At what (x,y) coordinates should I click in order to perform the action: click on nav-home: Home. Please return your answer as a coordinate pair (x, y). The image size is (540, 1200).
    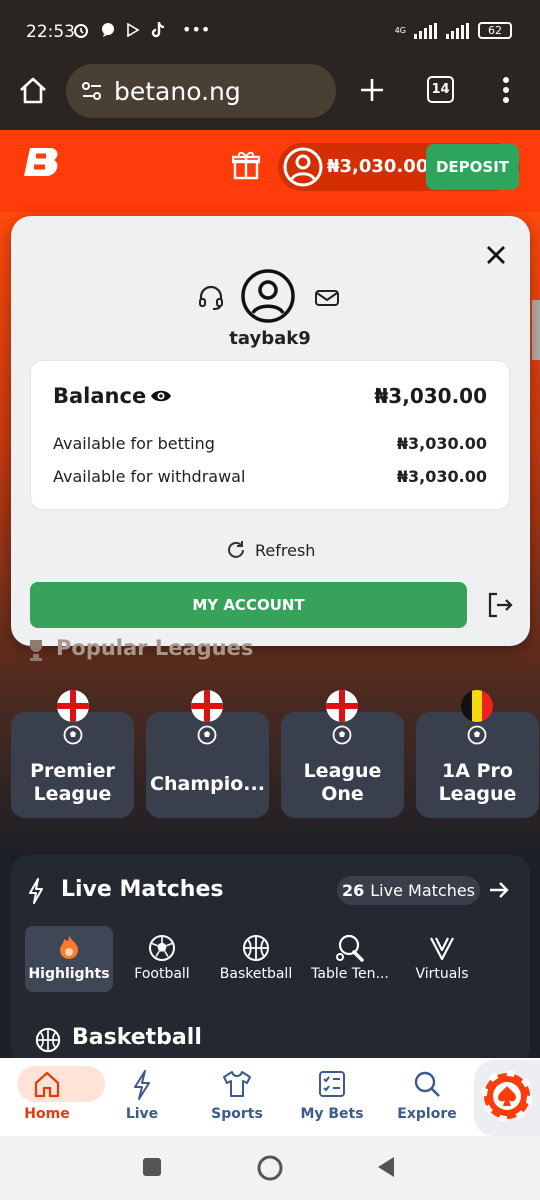
    Looking at the image, I should click on (47, 1097).